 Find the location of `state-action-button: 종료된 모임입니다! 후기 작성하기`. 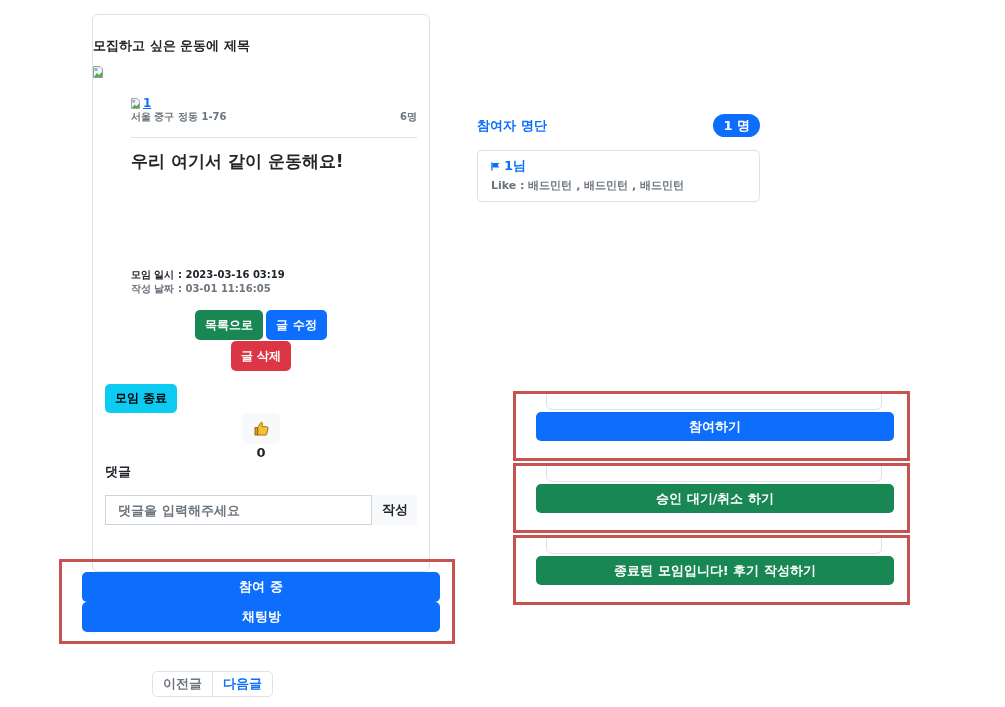

state-action-button: 종료된 모임입니다! 후기 작성하기 is located at coordinates (715, 570).